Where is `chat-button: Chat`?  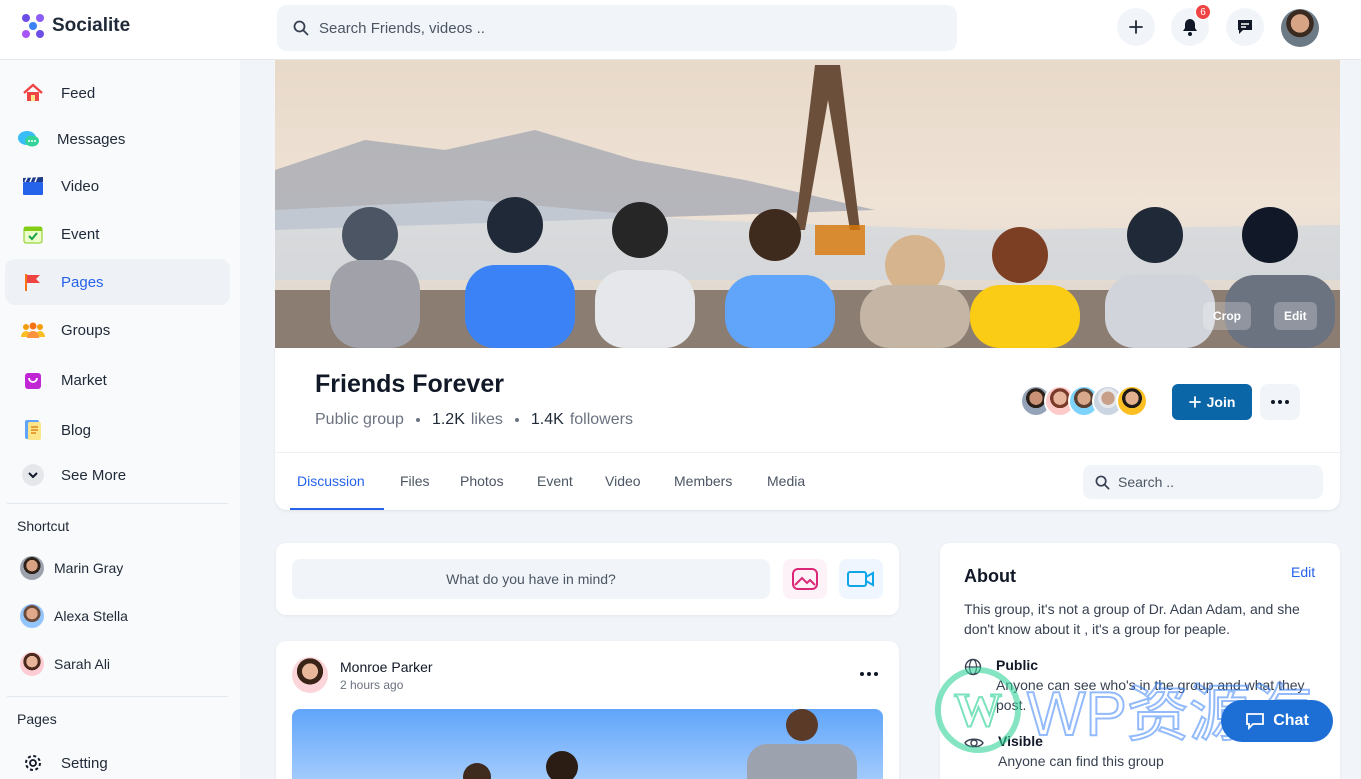 chat-button: Chat is located at coordinates (1277, 721).